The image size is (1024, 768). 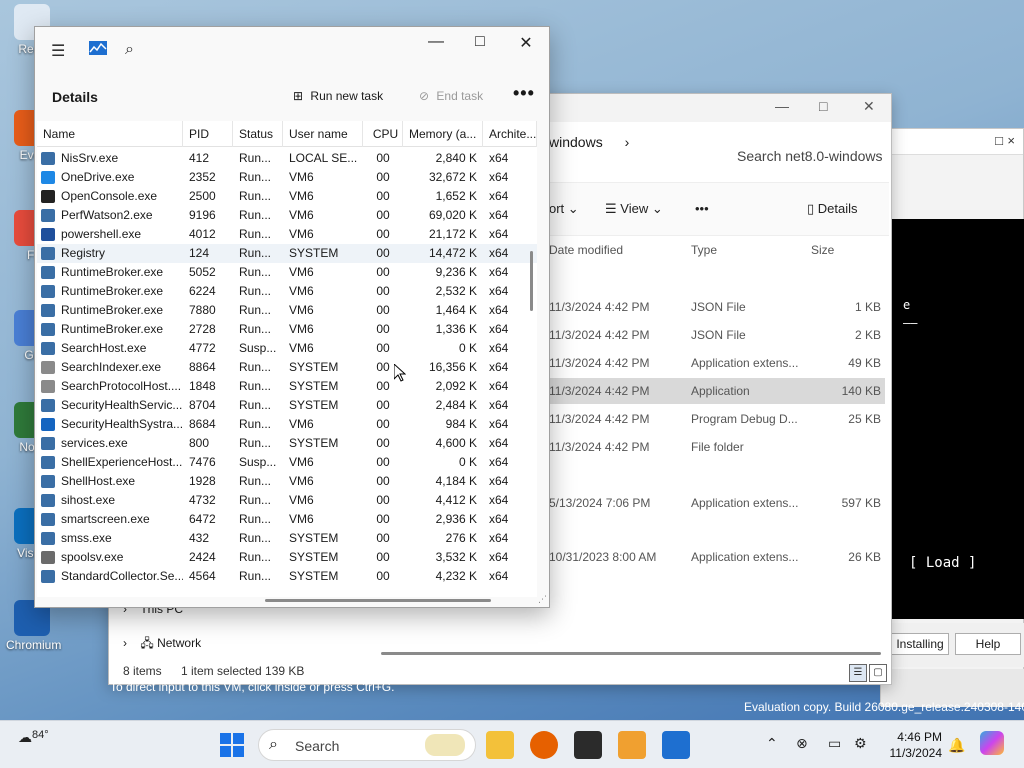 I want to click on col-type: Type, so click(x=704, y=250).